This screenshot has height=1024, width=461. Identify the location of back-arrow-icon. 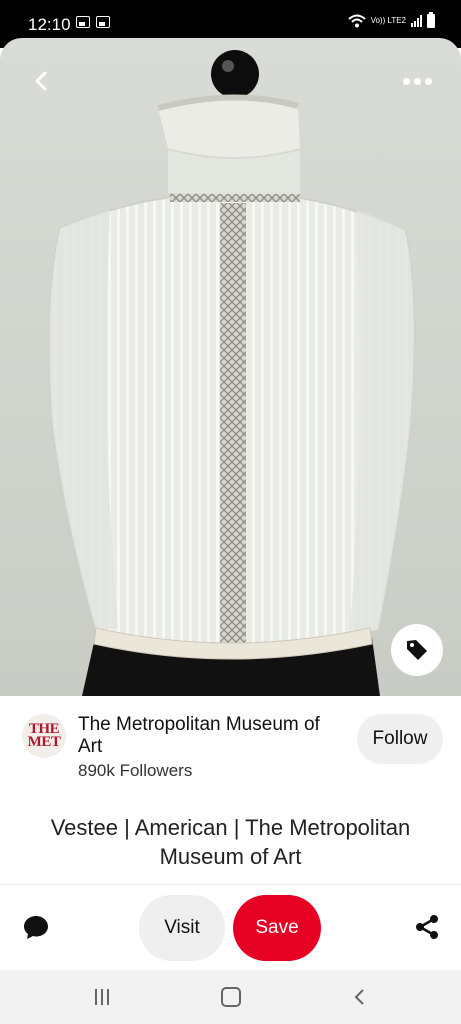
(359, 997).